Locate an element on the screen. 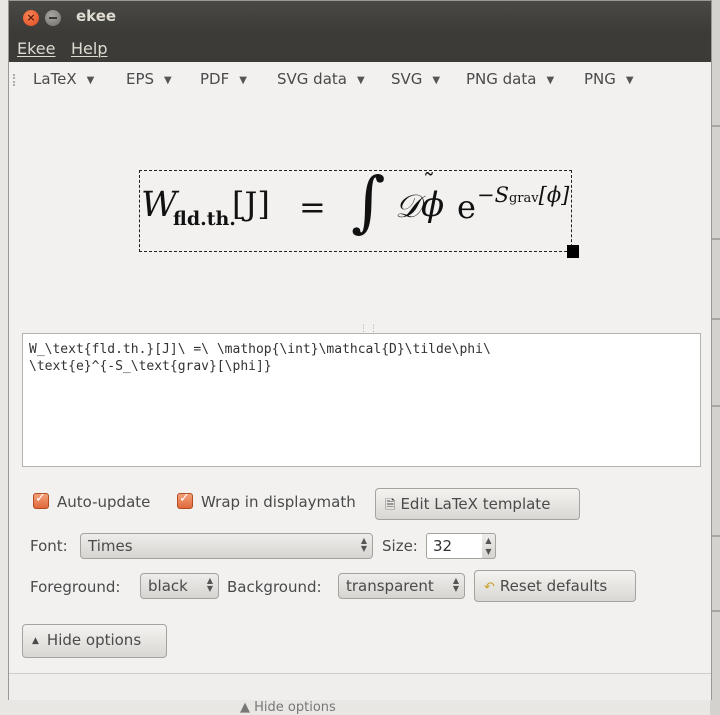  export-png-data-button: PNG data ▼ is located at coordinates (510, 79).